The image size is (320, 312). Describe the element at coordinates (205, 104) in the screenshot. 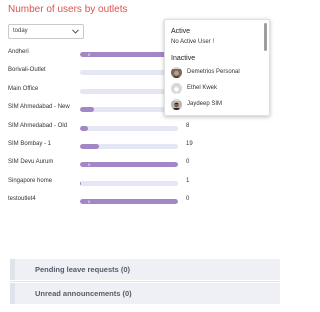

I see `user-name: Jaydeep SIM` at that location.